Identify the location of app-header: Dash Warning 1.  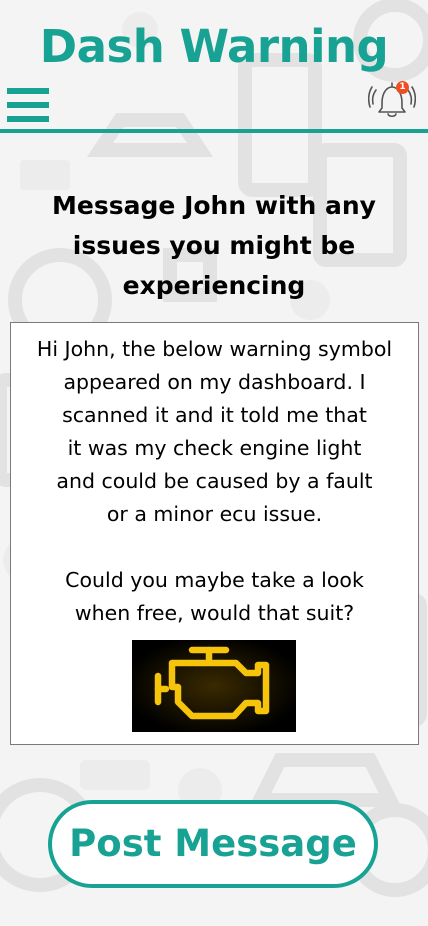
(214, 67).